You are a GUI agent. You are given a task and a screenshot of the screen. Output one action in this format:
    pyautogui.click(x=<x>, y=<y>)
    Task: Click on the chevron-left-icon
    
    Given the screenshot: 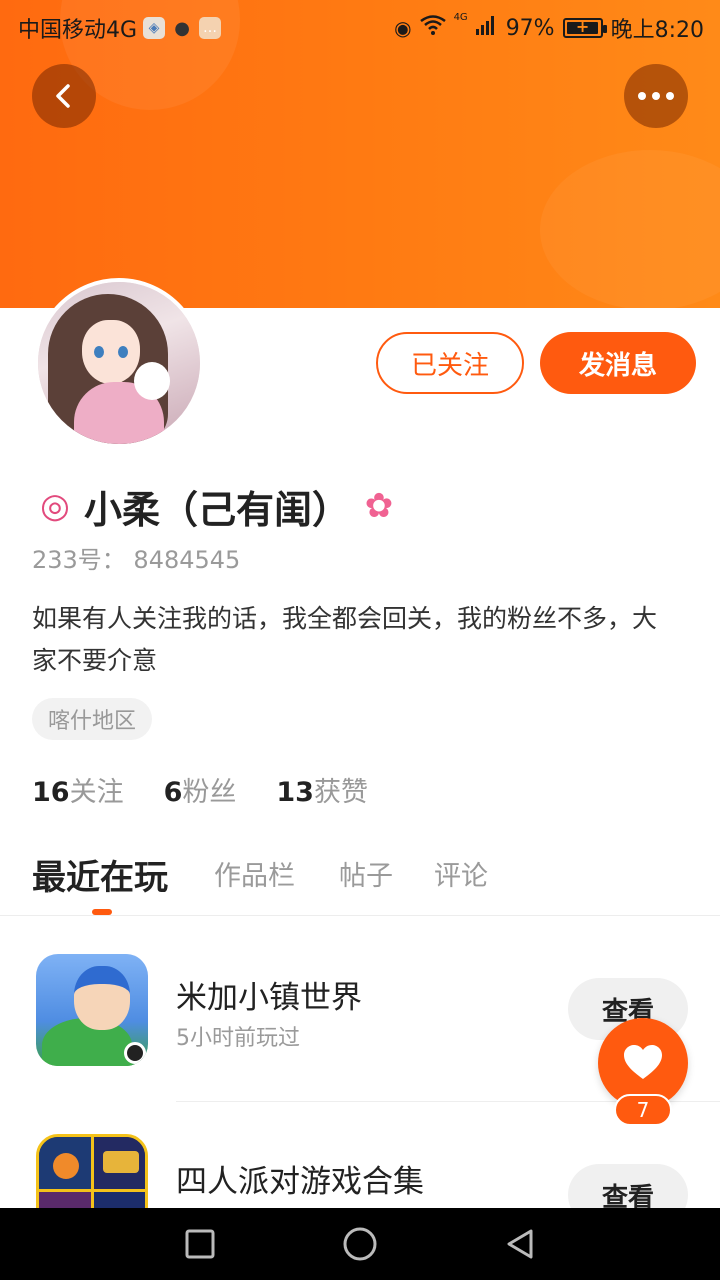 What is the action you would take?
    pyautogui.click(x=63, y=96)
    